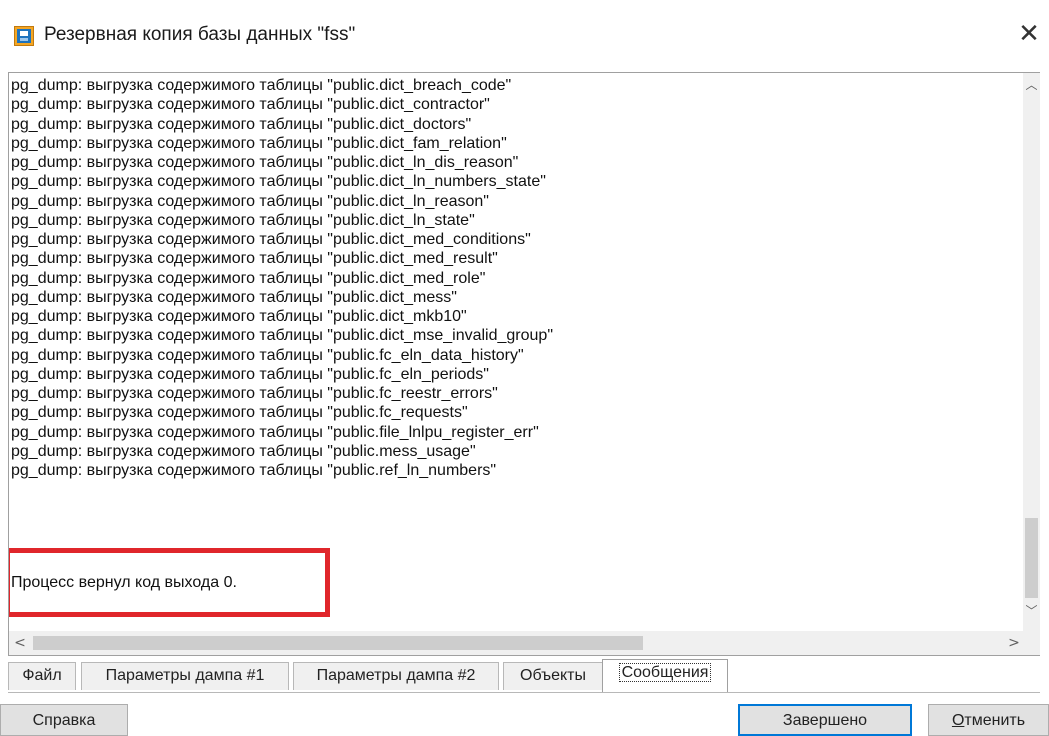 The width and height of the screenshot is (1049, 736). I want to click on tab-objects: Объекты, so click(553, 676).